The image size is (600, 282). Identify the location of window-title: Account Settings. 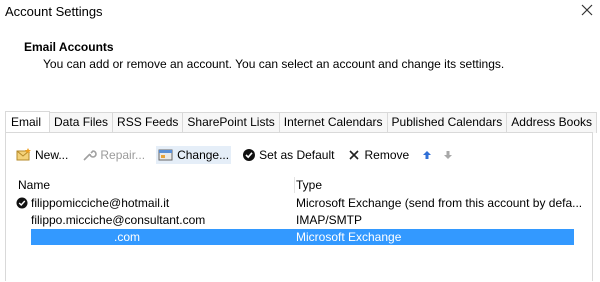
(54, 11).